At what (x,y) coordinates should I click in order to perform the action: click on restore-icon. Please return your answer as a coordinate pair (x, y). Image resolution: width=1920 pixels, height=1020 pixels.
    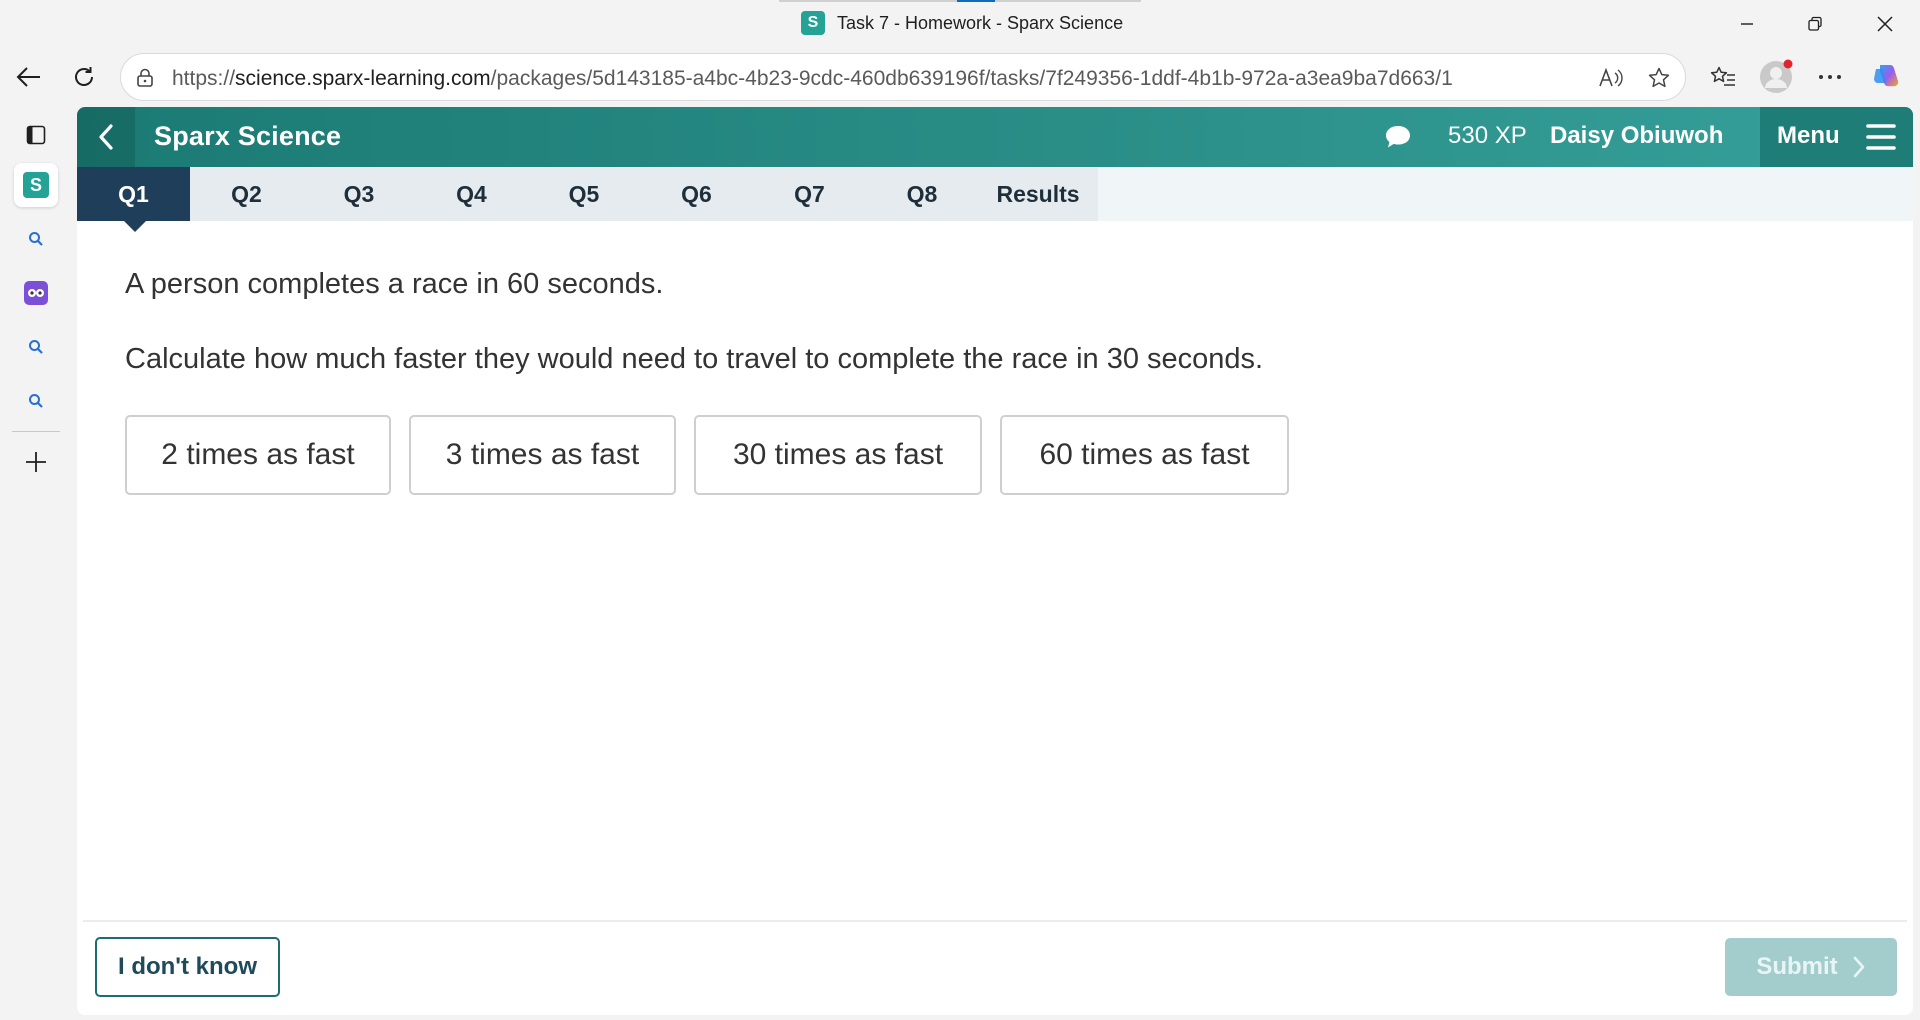
    Looking at the image, I should click on (1815, 23).